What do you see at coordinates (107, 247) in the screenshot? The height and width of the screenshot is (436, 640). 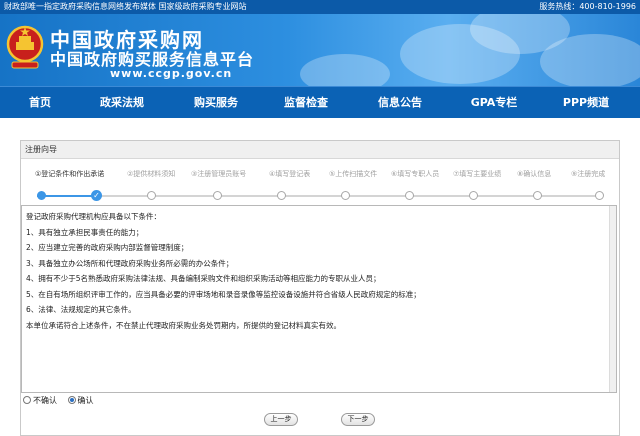 I see `condition-item: 2、应当建立完善的政府采购内部监督管理制度；` at bounding box center [107, 247].